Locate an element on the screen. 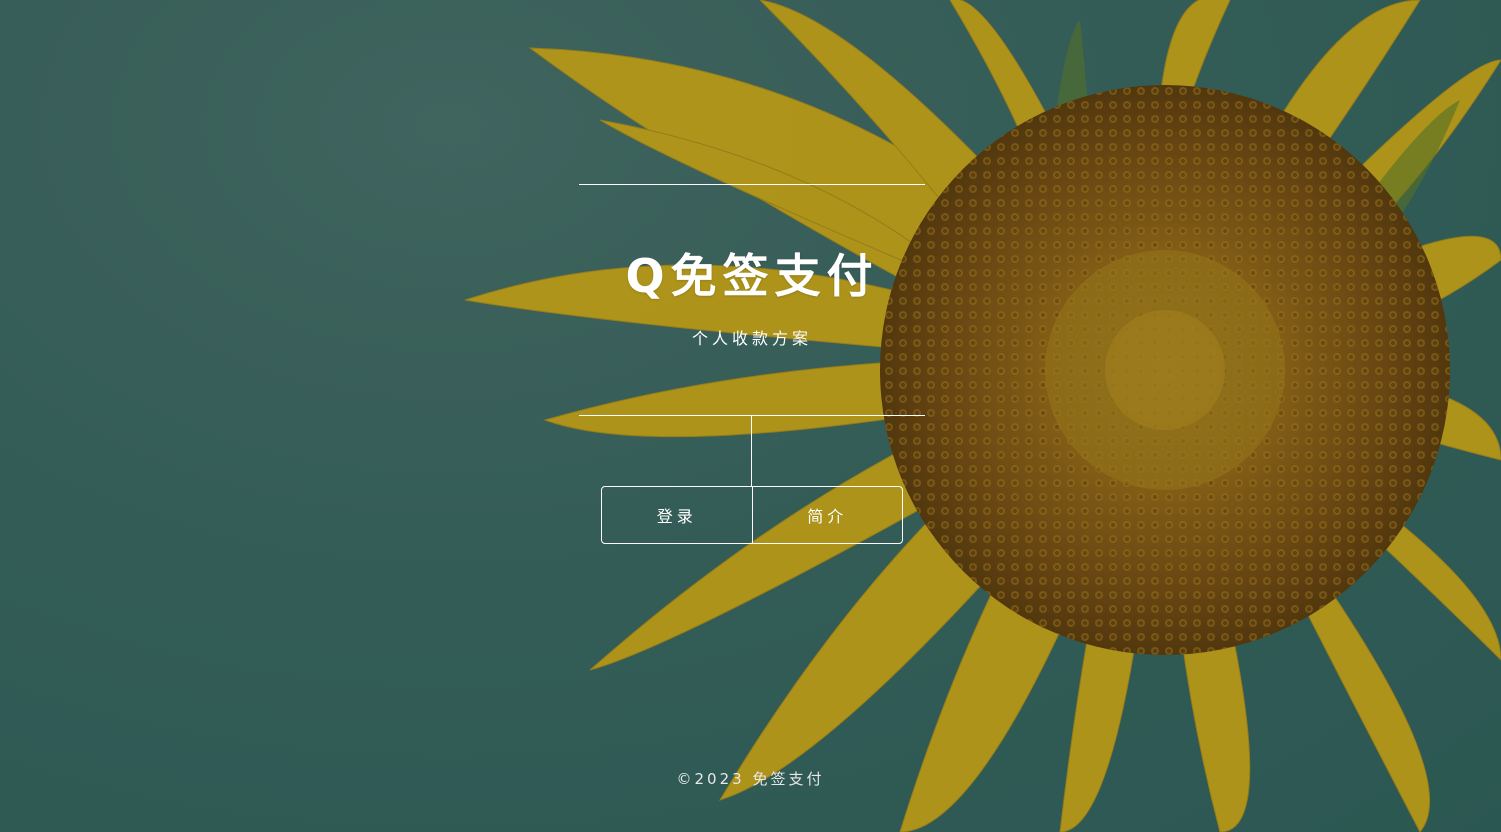 This screenshot has width=1501, height=832. header-bottom-divider is located at coordinates (752, 415).